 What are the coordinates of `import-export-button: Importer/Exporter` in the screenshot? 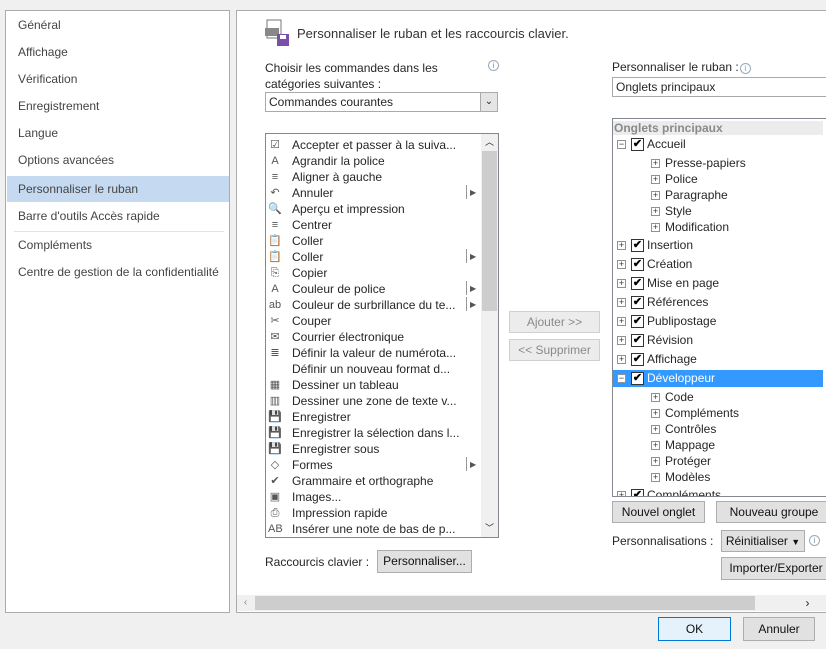 It's located at (773, 568).